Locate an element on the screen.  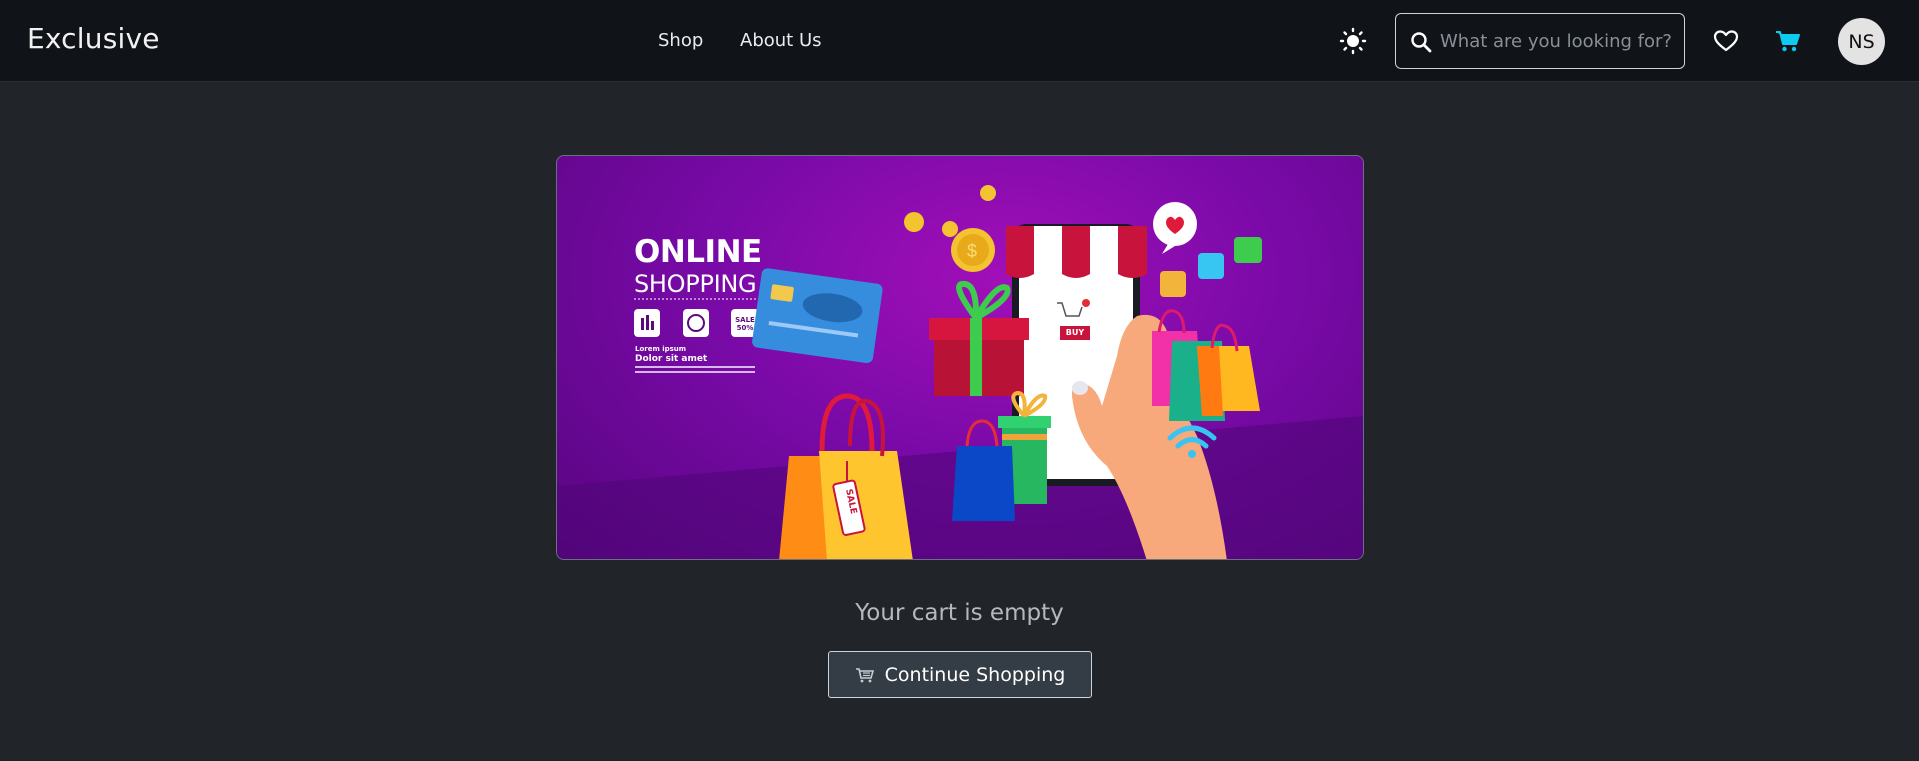
banner-title-line2: SHOPPING is located at coordinates (695, 284).